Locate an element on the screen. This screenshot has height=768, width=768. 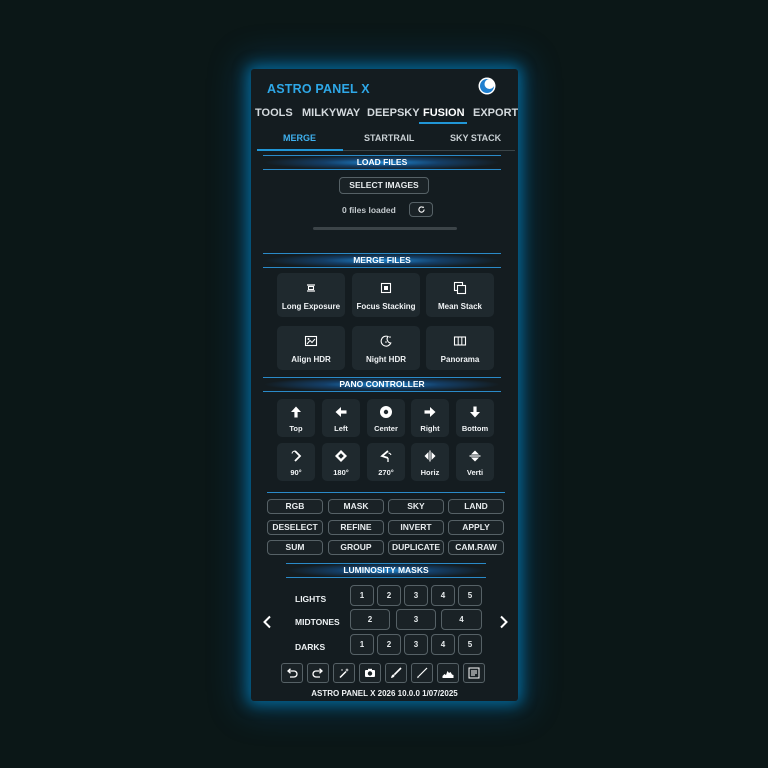
flip-horizontal-button: Horiz is located at coordinates (430, 462).